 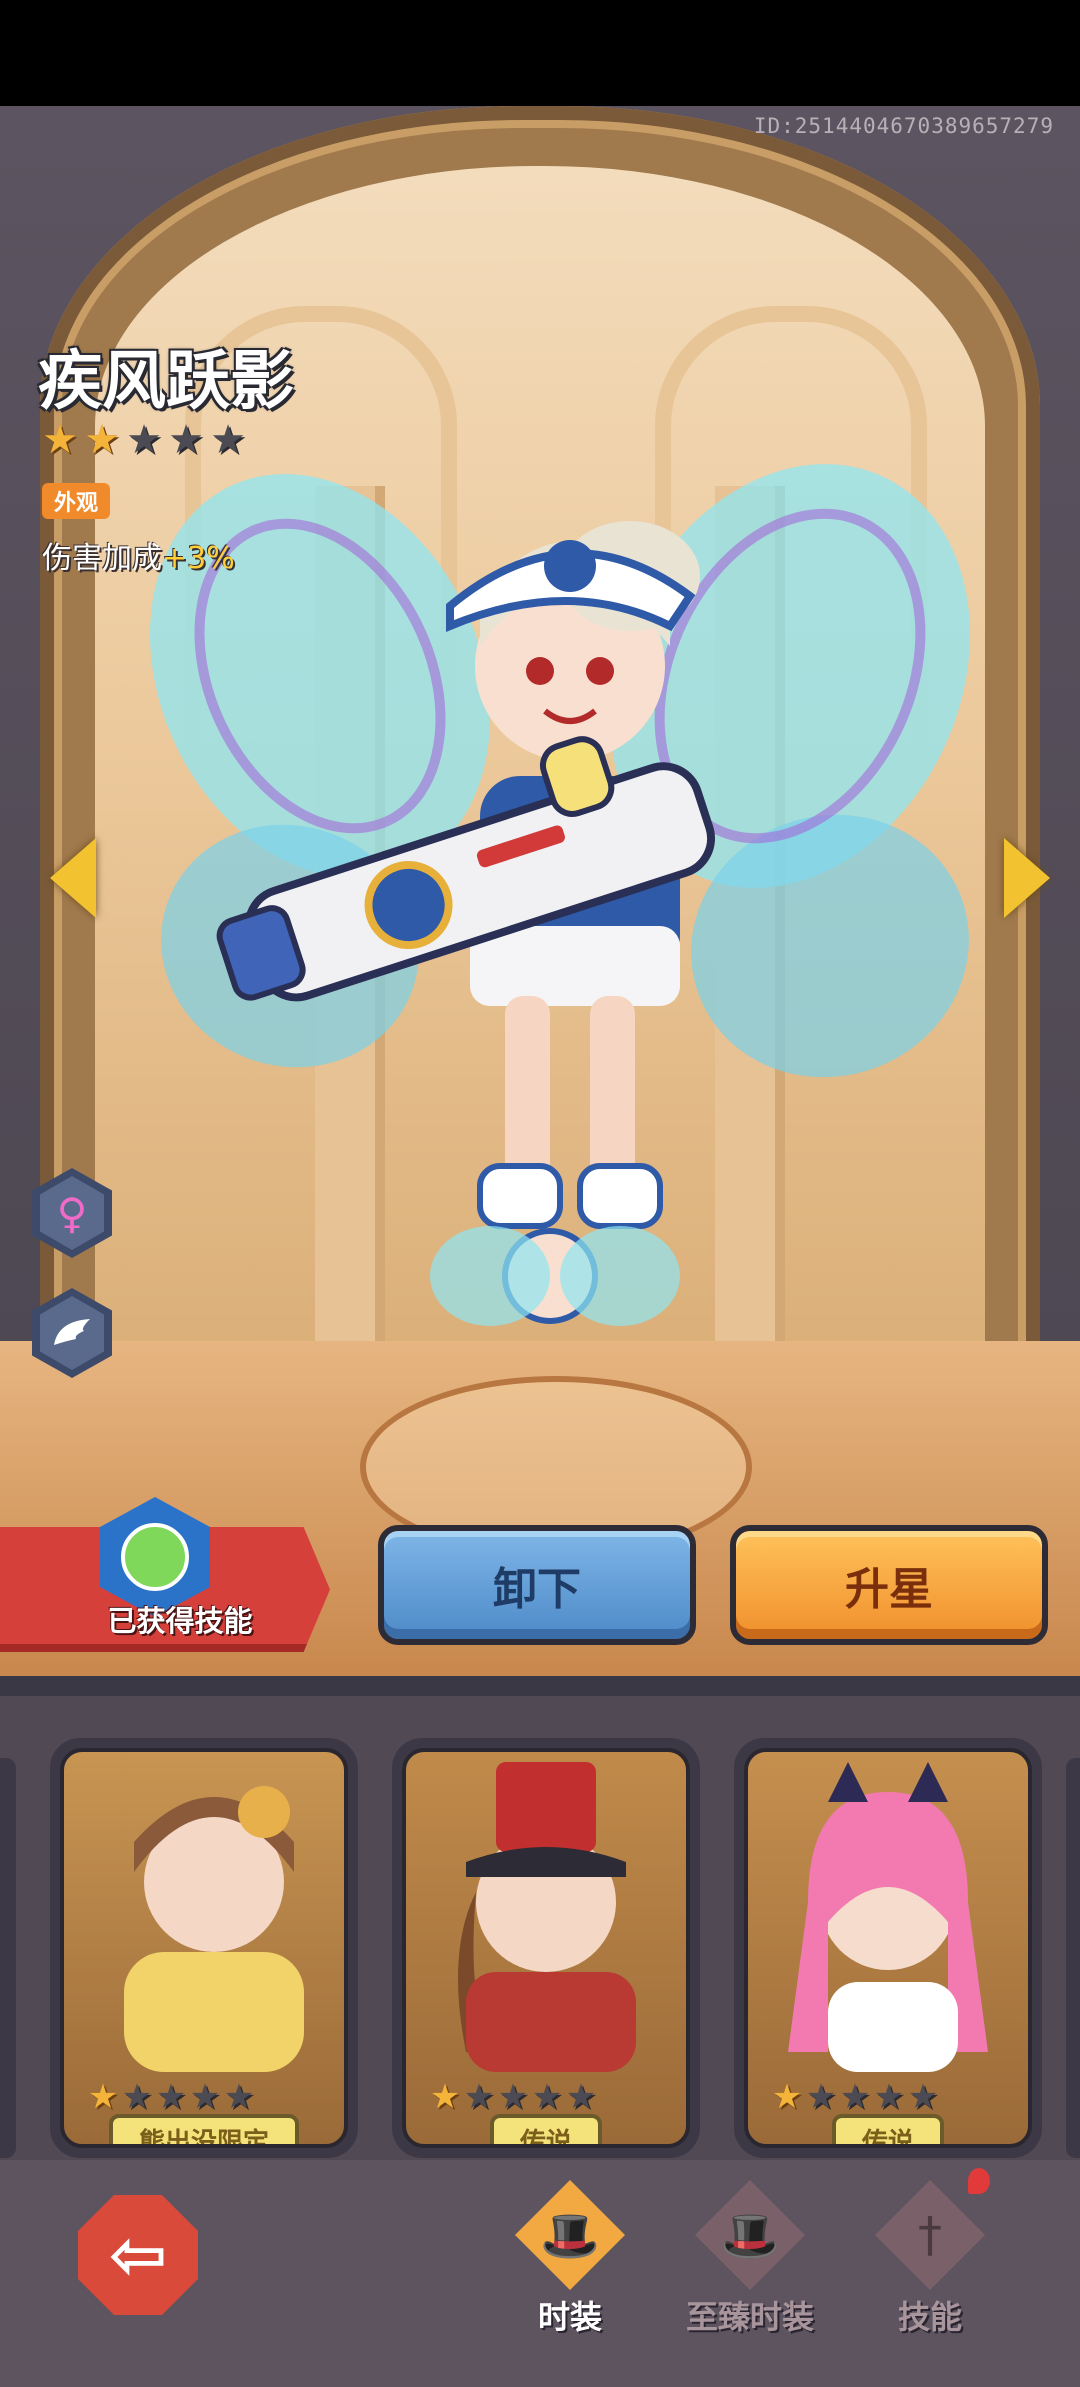 I want to click on sword-icon: †, so click(x=930, y=2235).